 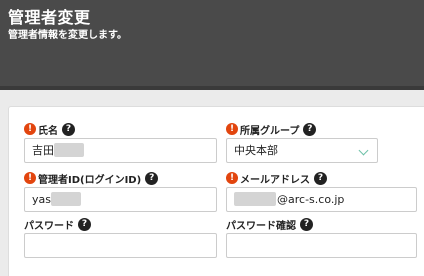 I want to click on name-field: ! 氏名 ?, so click(x=49, y=129).